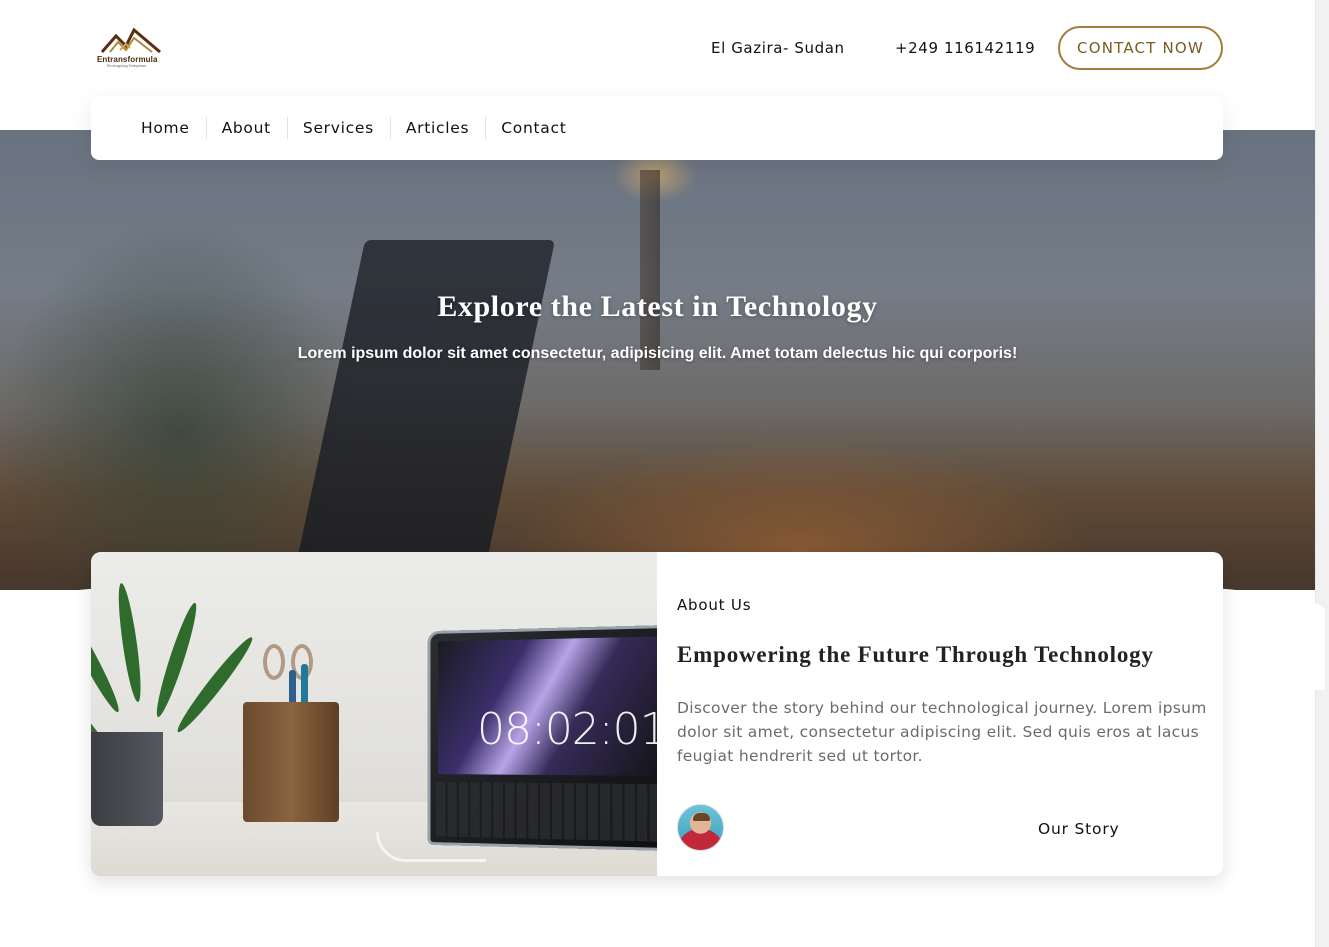 Image resolution: width=1329 pixels, height=947 pixels. Describe the element at coordinates (437, 128) in the screenshot. I see `nav-item-articles: Articles` at that location.